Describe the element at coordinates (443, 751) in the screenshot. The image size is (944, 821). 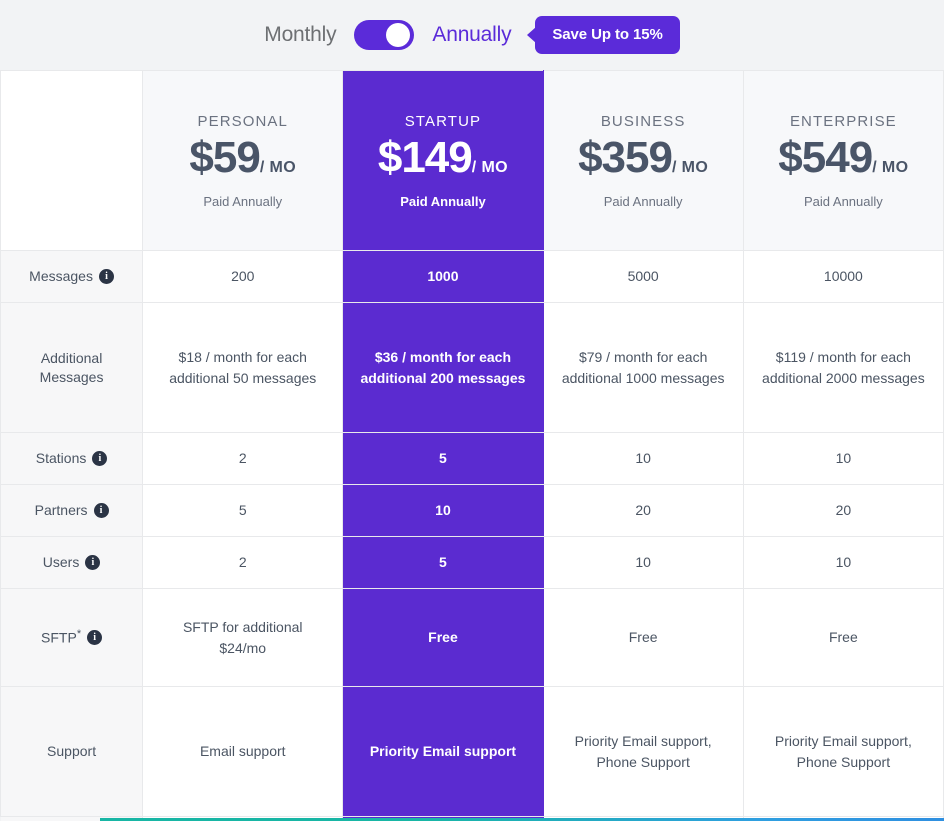
I see `cell-value: Priority Email support` at that location.